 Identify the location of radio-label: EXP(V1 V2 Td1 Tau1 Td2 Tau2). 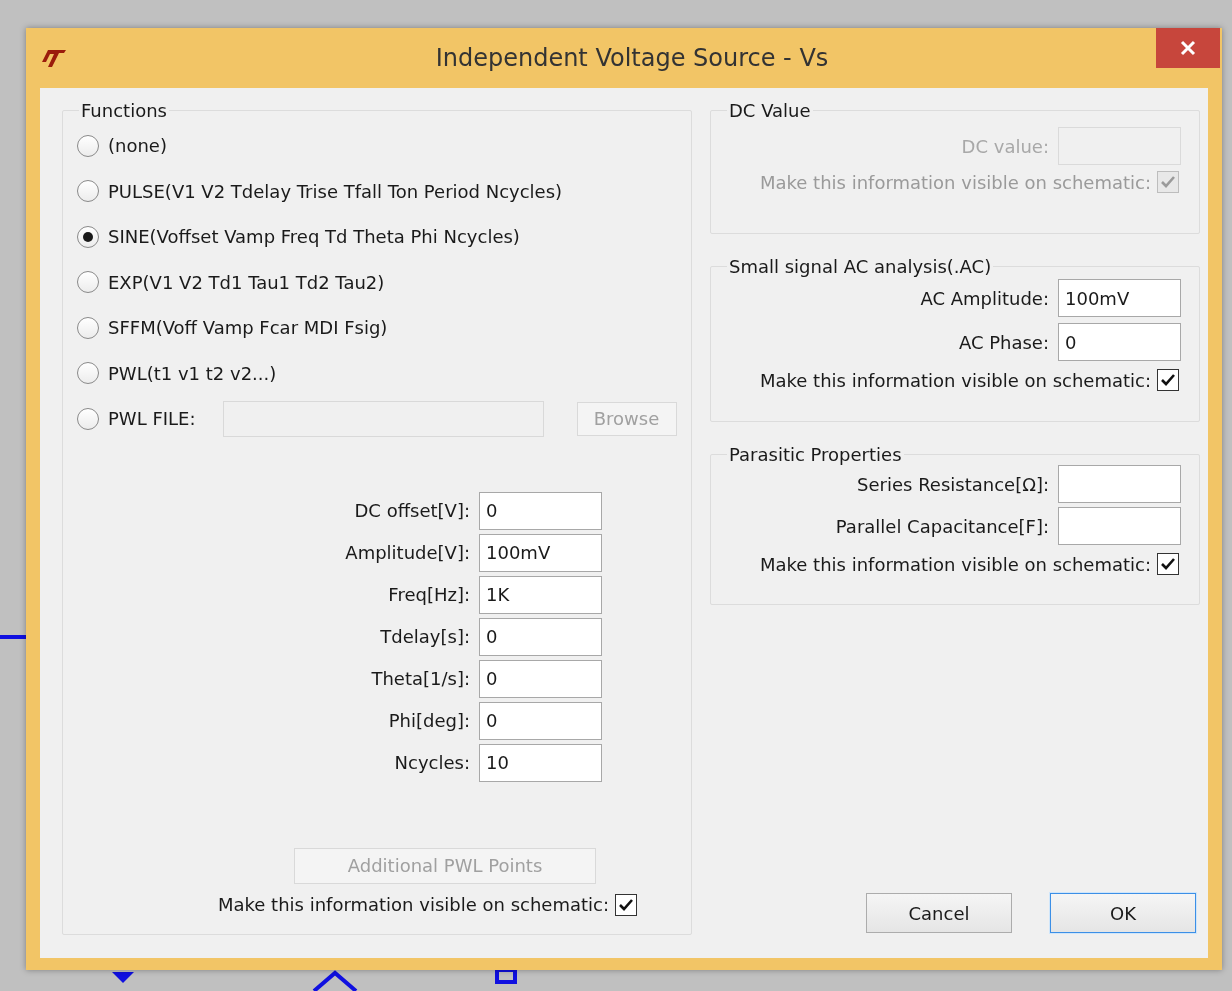
(246, 282).